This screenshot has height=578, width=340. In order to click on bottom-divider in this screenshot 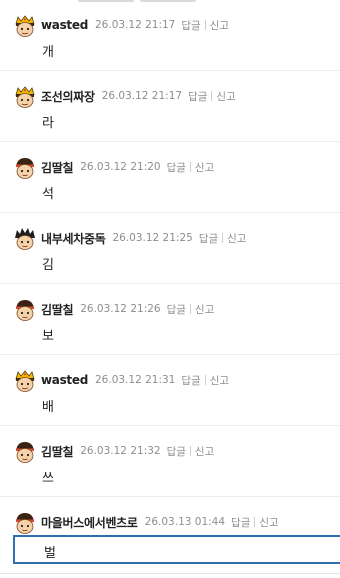, I will do `click(170, 573)`.